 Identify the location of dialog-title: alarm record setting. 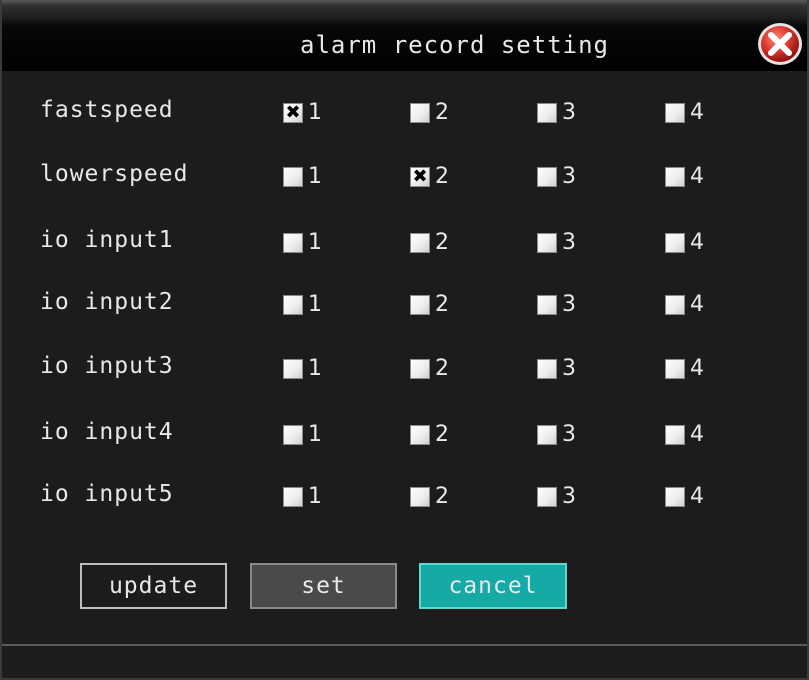
(454, 45).